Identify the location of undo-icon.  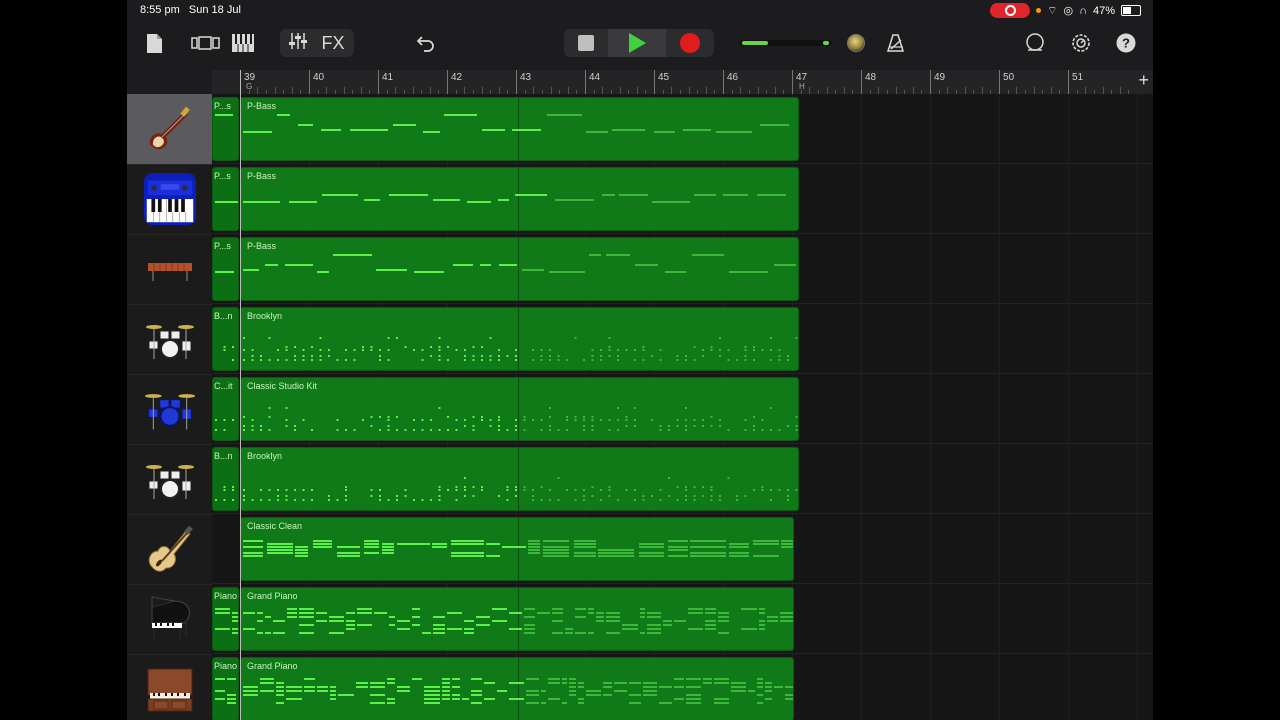
(426, 43).